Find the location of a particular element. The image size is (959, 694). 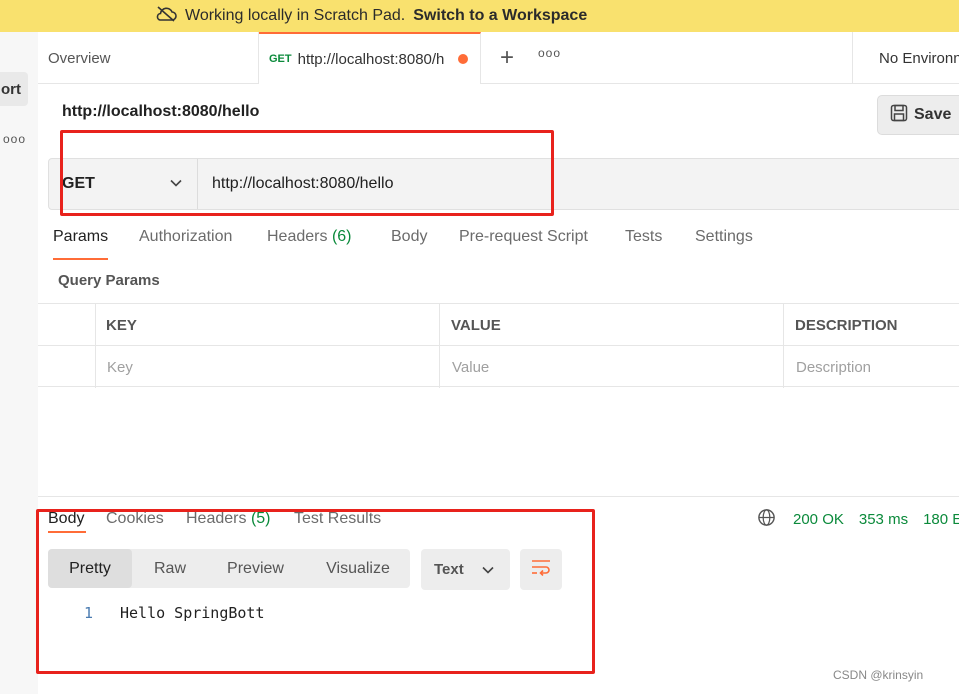

response-status: 200 OK 353 ms 180 E is located at coordinates (858, 519).